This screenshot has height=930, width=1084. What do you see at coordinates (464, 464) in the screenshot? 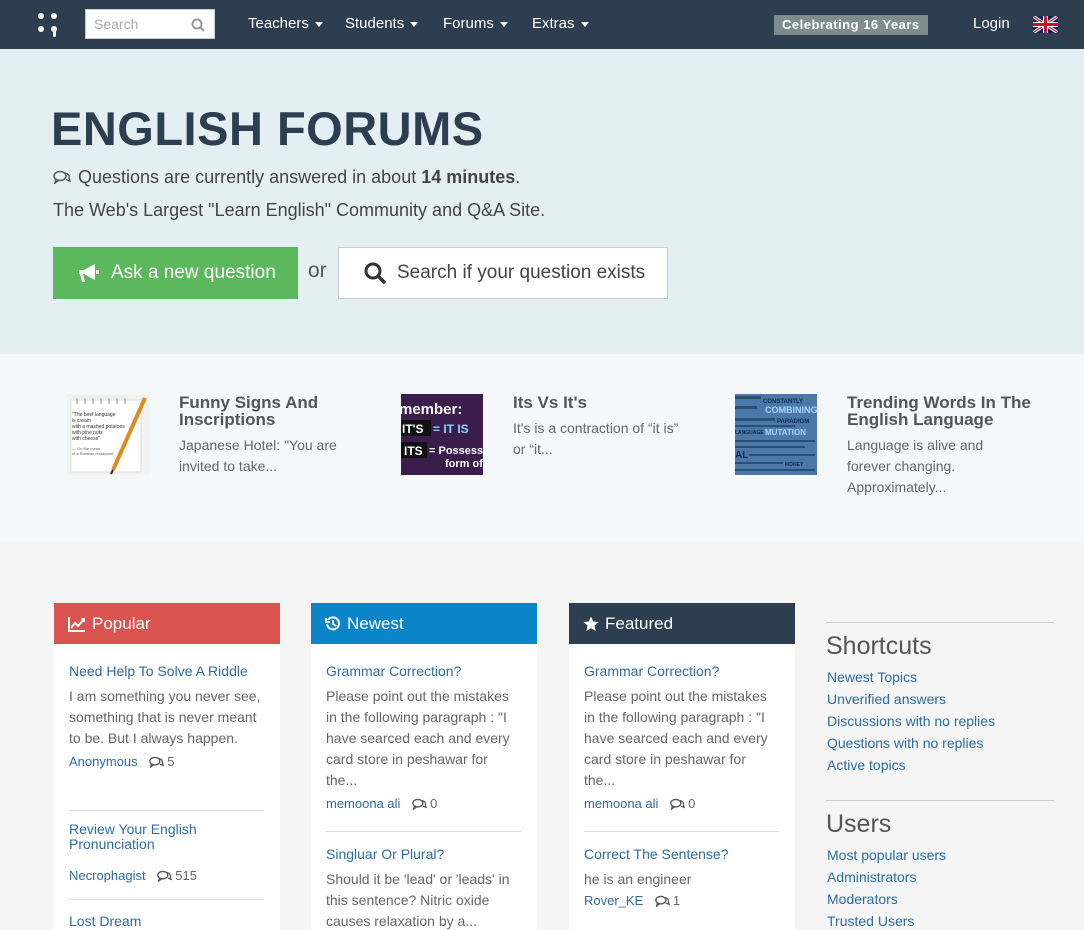
I see `thumb-text: form of` at bounding box center [464, 464].